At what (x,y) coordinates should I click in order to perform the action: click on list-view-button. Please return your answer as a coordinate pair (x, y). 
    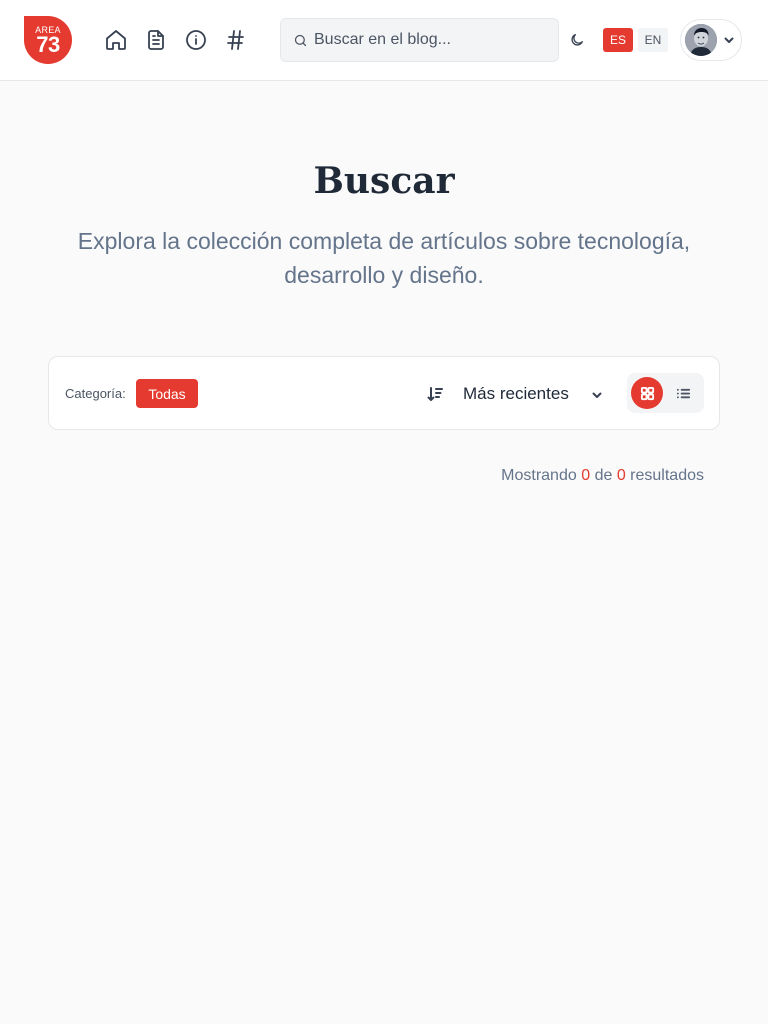
    Looking at the image, I should click on (683, 393).